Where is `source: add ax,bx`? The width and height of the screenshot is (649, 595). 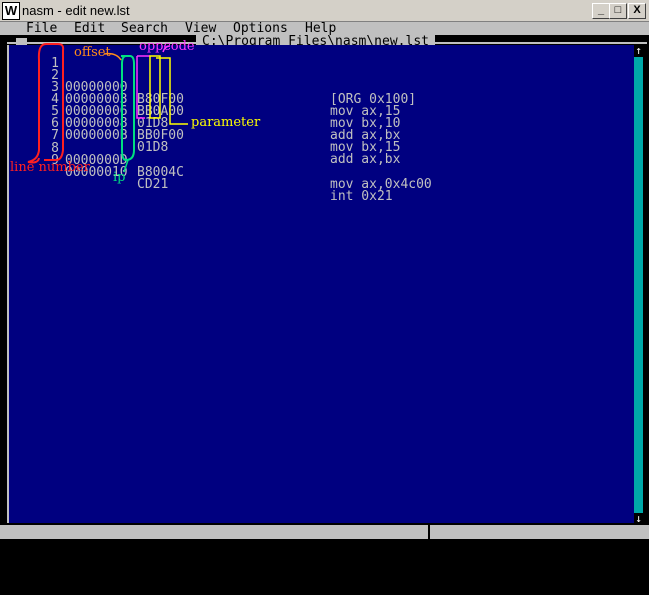 source: add ax,bx is located at coordinates (365, 159).